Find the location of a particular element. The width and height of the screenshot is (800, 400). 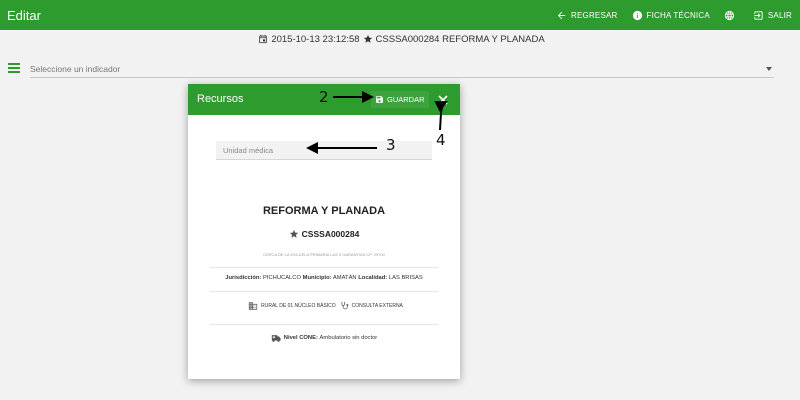

indicator-row: Seleccione un indicador is located at coordinates (391, 69).